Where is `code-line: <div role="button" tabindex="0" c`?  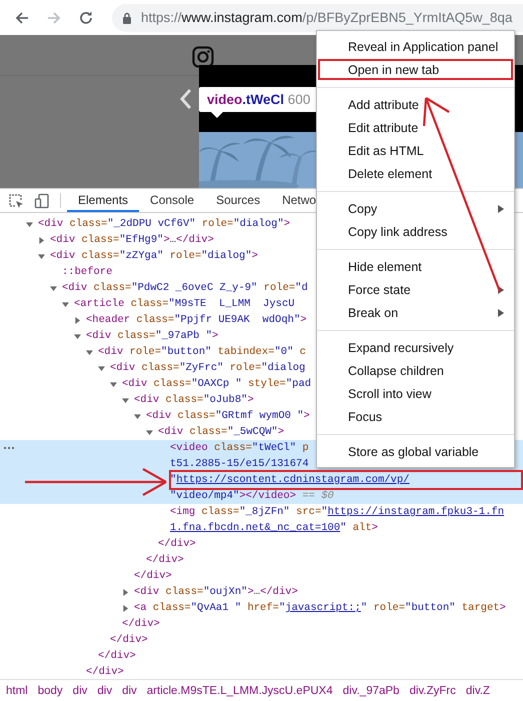 code-line: <div role="button" tabindex="0" c is located at coordinates (202, 352).